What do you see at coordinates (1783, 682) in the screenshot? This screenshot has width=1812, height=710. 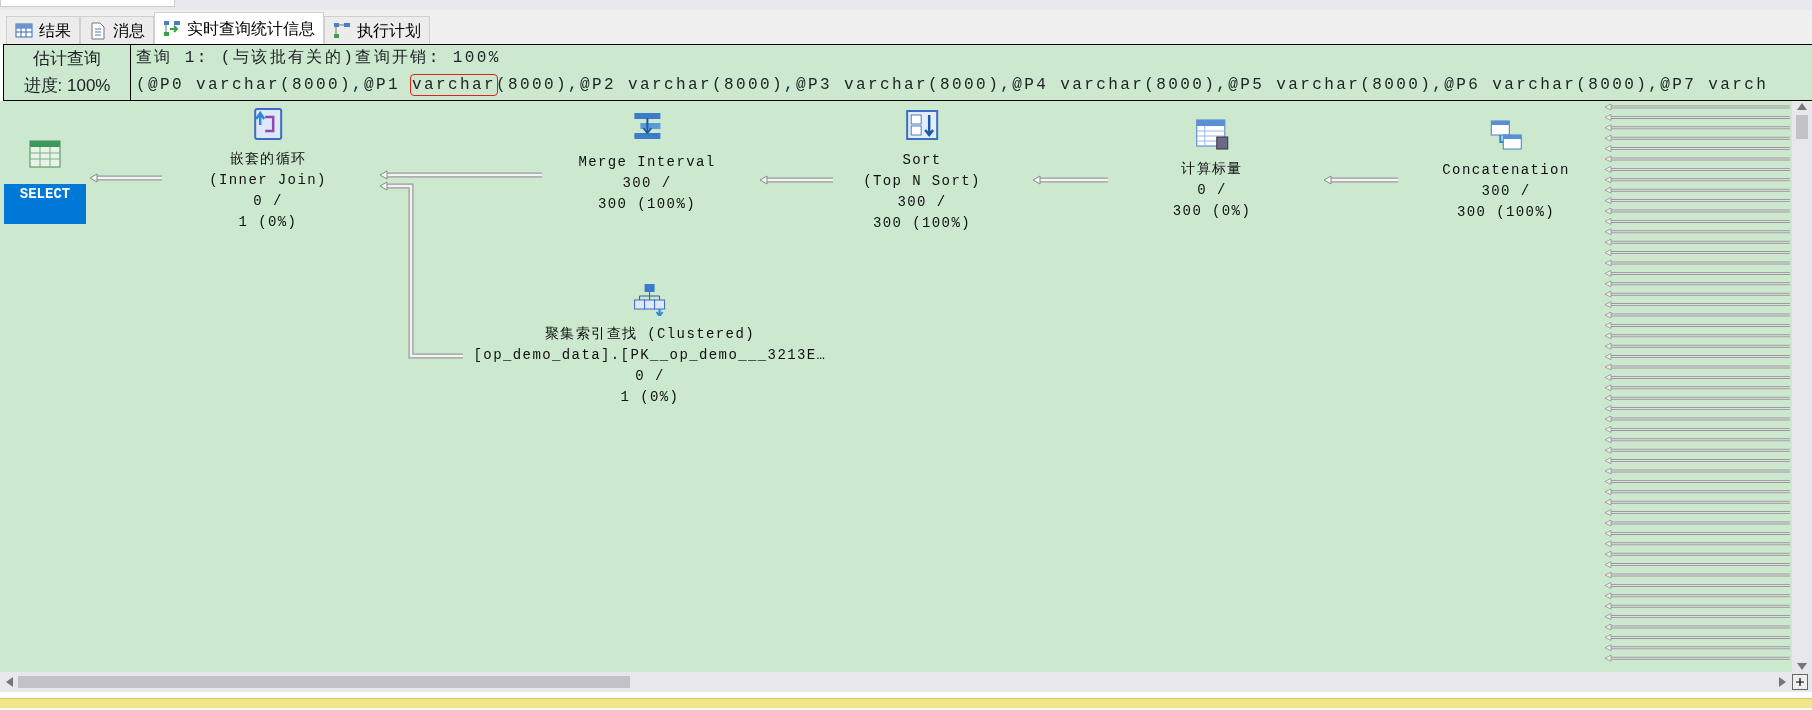 I see `scroll-right-icon` at bounding box center [1783, 682].